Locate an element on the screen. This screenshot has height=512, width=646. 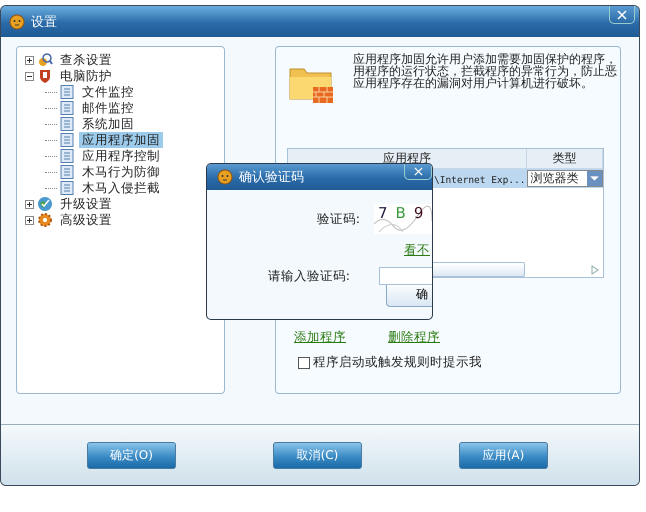
link: 删除程序 is located at coordinates (414, 337).